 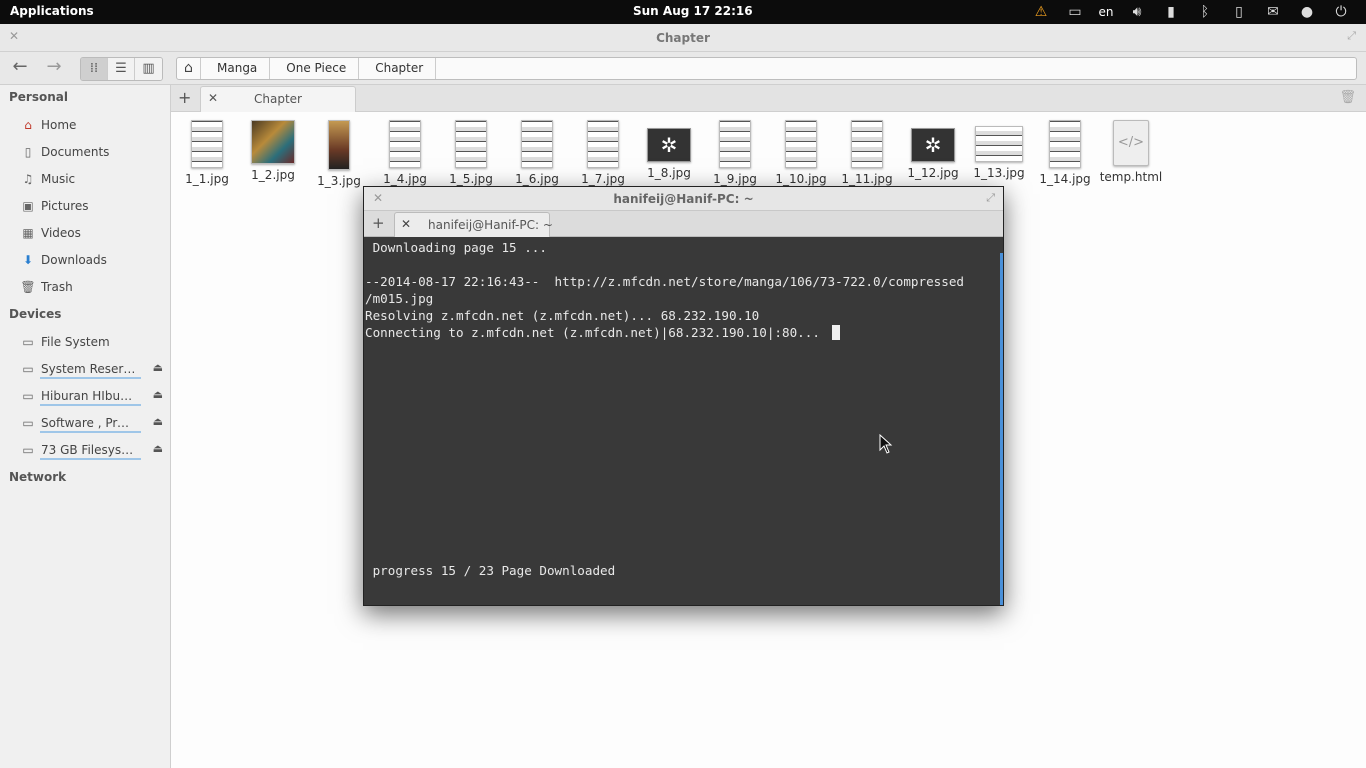 I want to click on list-view-icon: ☰, so click(x=121, y=69).